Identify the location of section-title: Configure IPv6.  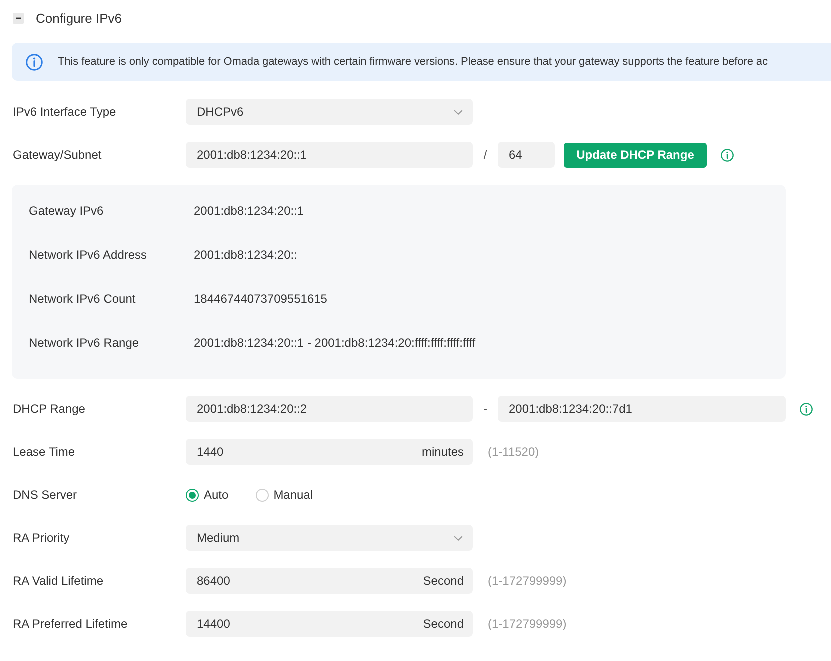
(79, 18).